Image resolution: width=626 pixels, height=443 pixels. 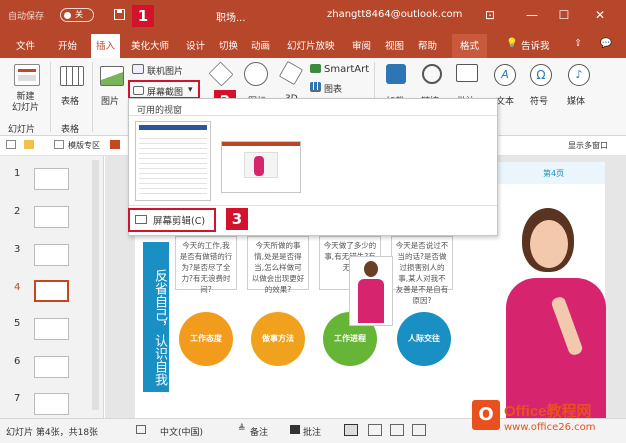 I want to click on table-icon, so click(x=72, y=76).